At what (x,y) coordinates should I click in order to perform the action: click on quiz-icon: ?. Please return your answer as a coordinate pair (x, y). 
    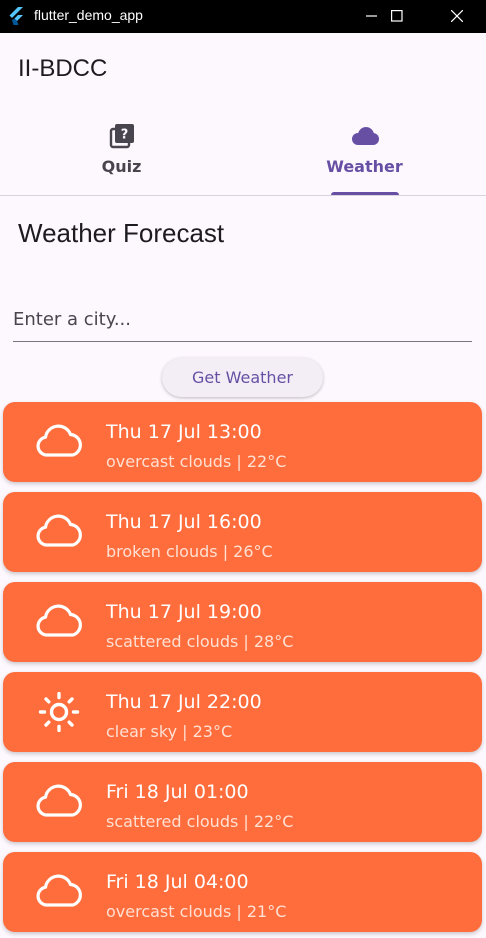
    Looking at the image, I should click on (121, 136).